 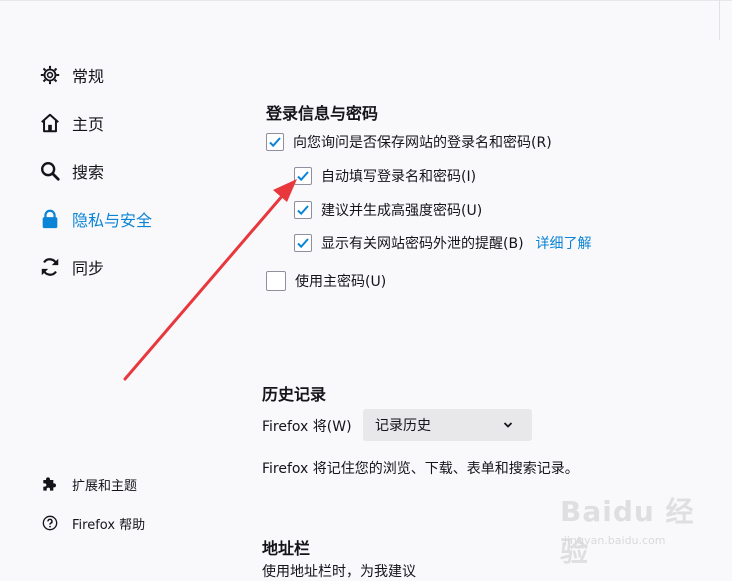 What do you see at coordinates (719, 20) in the screenshot?
I see `window-edge` at bounding box center [719, 20].